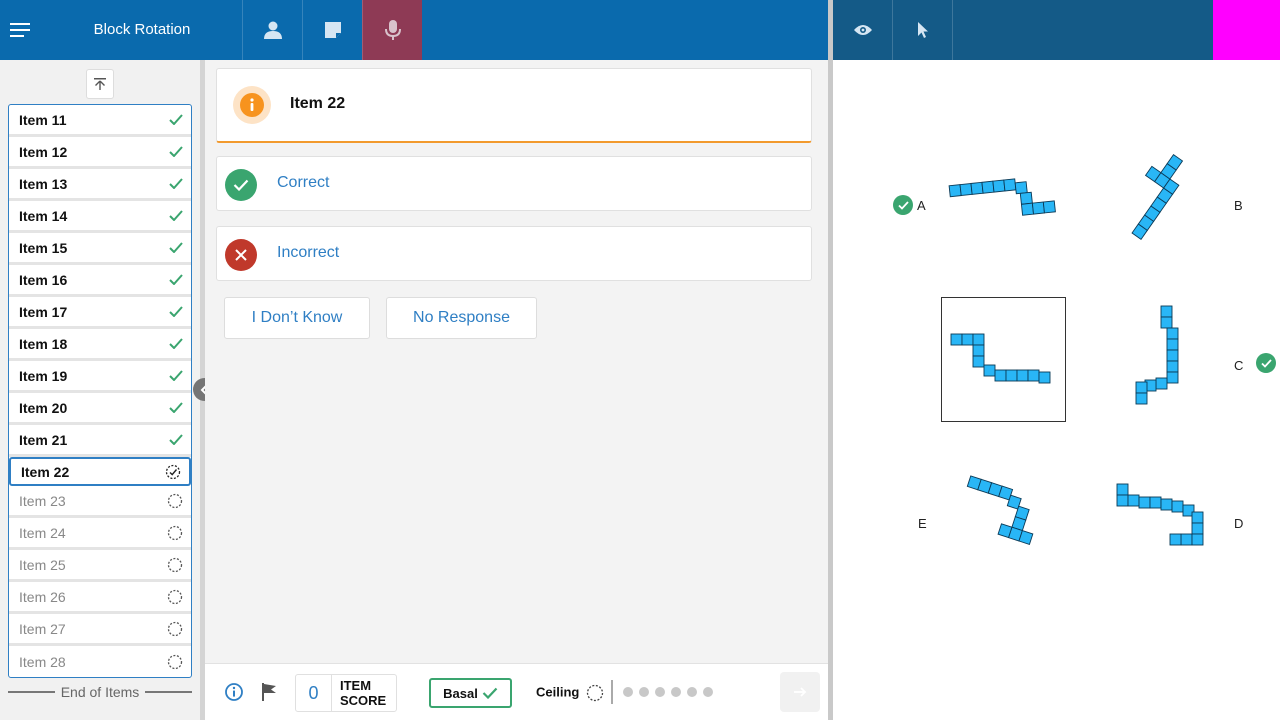 This screenshot has width=1280, height=720. I want to click on flag-icon, so click(269, 692).